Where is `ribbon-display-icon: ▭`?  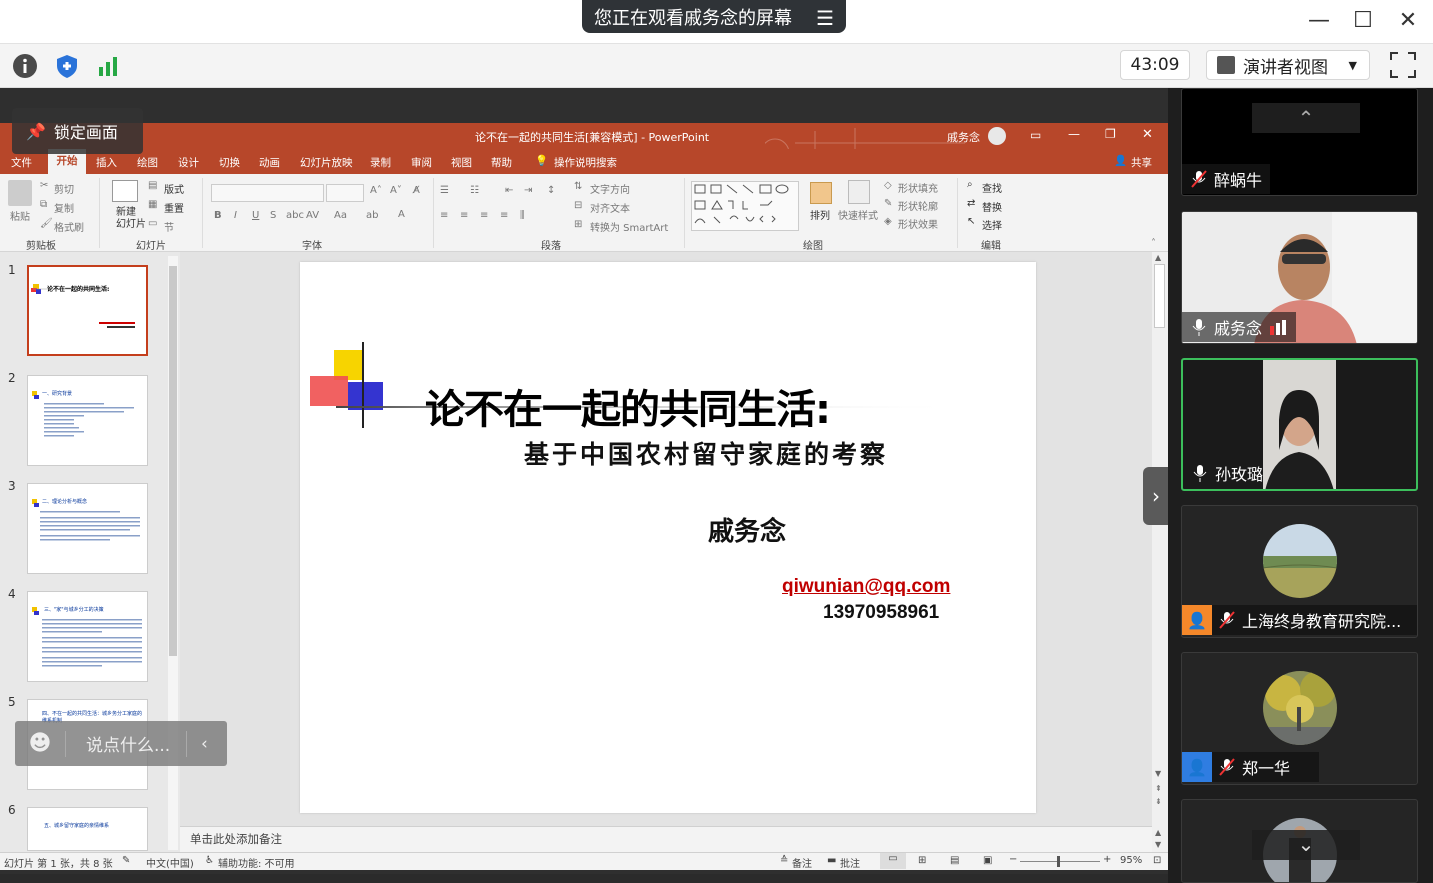 ribbon-display-icon: ▭ is located at coordinates (1035, 135).